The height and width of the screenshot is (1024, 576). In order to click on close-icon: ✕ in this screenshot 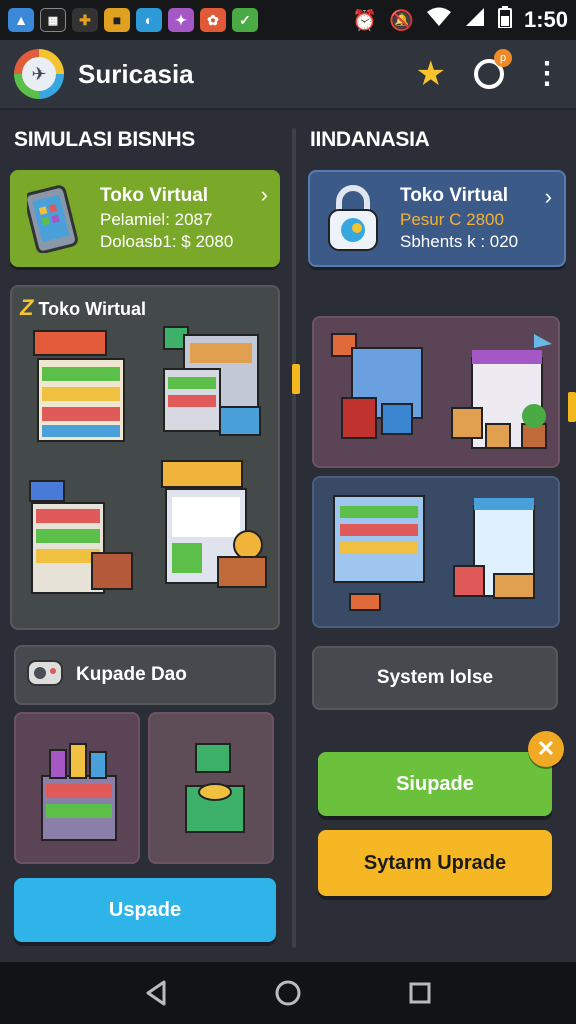, I will do `click(546, 749)`.